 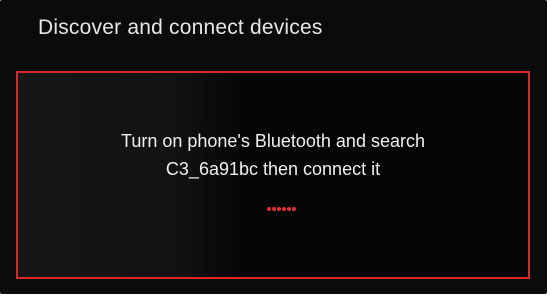 I want to click on page-title: Discover and connect devices, so click(x=180, y=27).